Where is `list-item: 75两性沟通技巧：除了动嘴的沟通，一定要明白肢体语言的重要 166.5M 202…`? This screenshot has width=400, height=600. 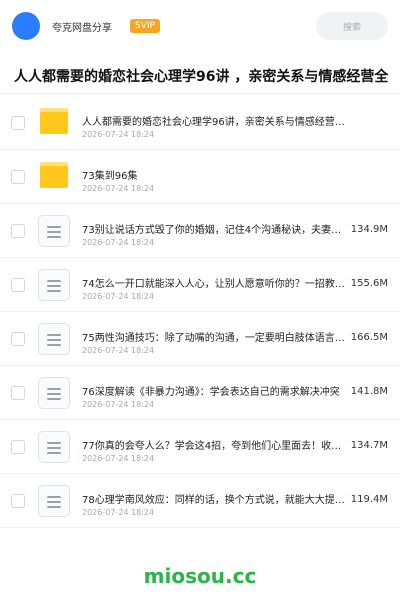 list-item: 75两性沟通技巧：除了动嘴的沟通，一定要明白肢体语言的重要 166.5M 202… is located at coordinates (200, 339).